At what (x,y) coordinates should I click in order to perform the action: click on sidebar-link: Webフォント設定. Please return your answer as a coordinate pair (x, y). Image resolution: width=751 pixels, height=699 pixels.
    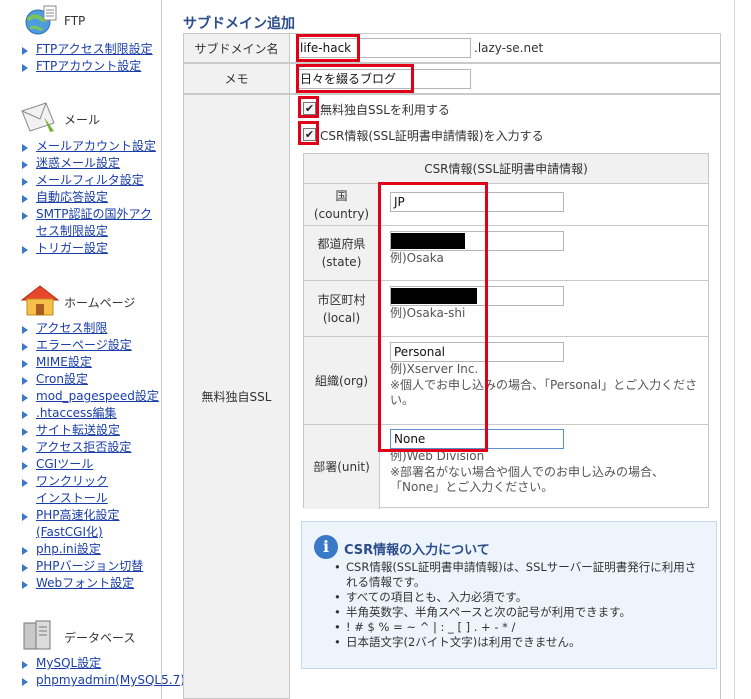
    Looking at the image, I should click on (85, 583).